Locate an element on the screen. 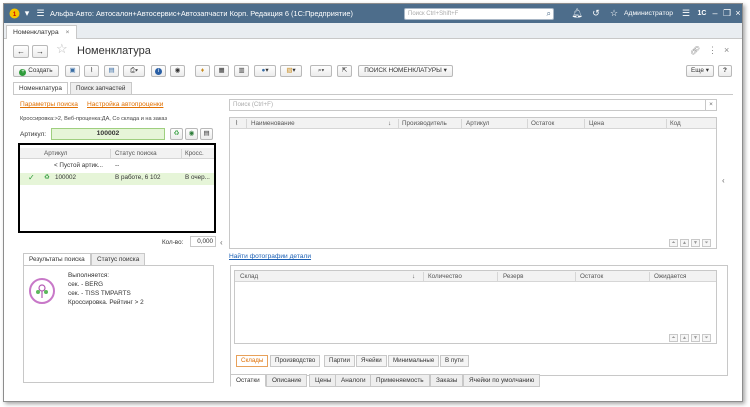  forward-button: → is located at coordinates (40, 51).